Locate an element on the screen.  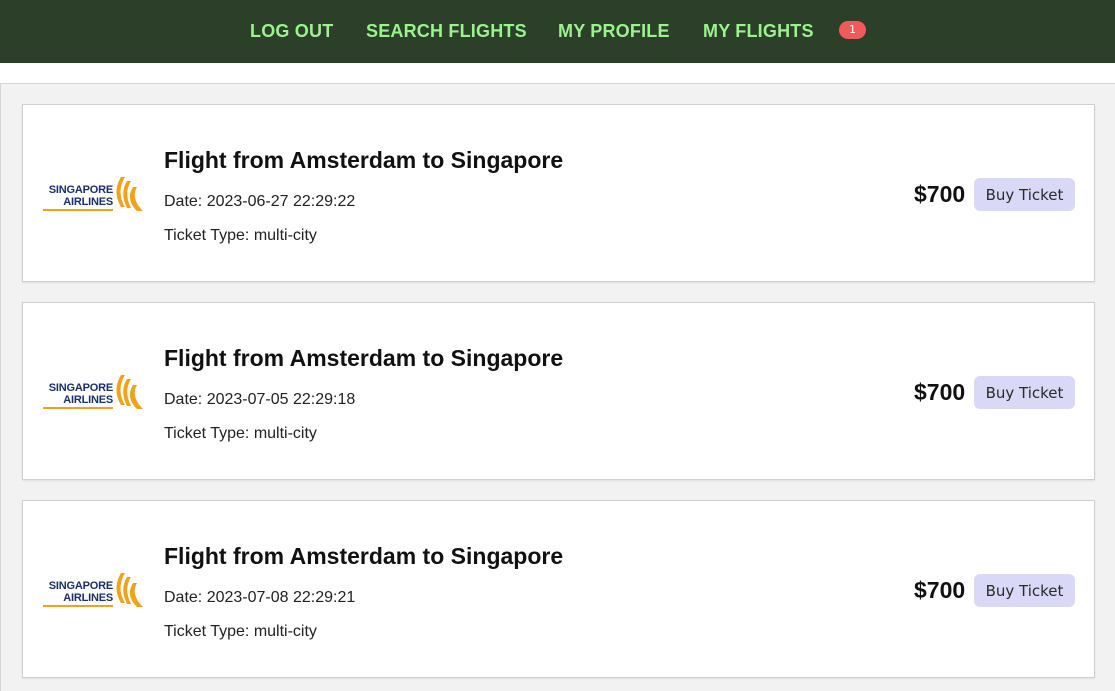
flight-date: Date: 2023-07-08 22:29:21 is located at coordinates (260, 597).